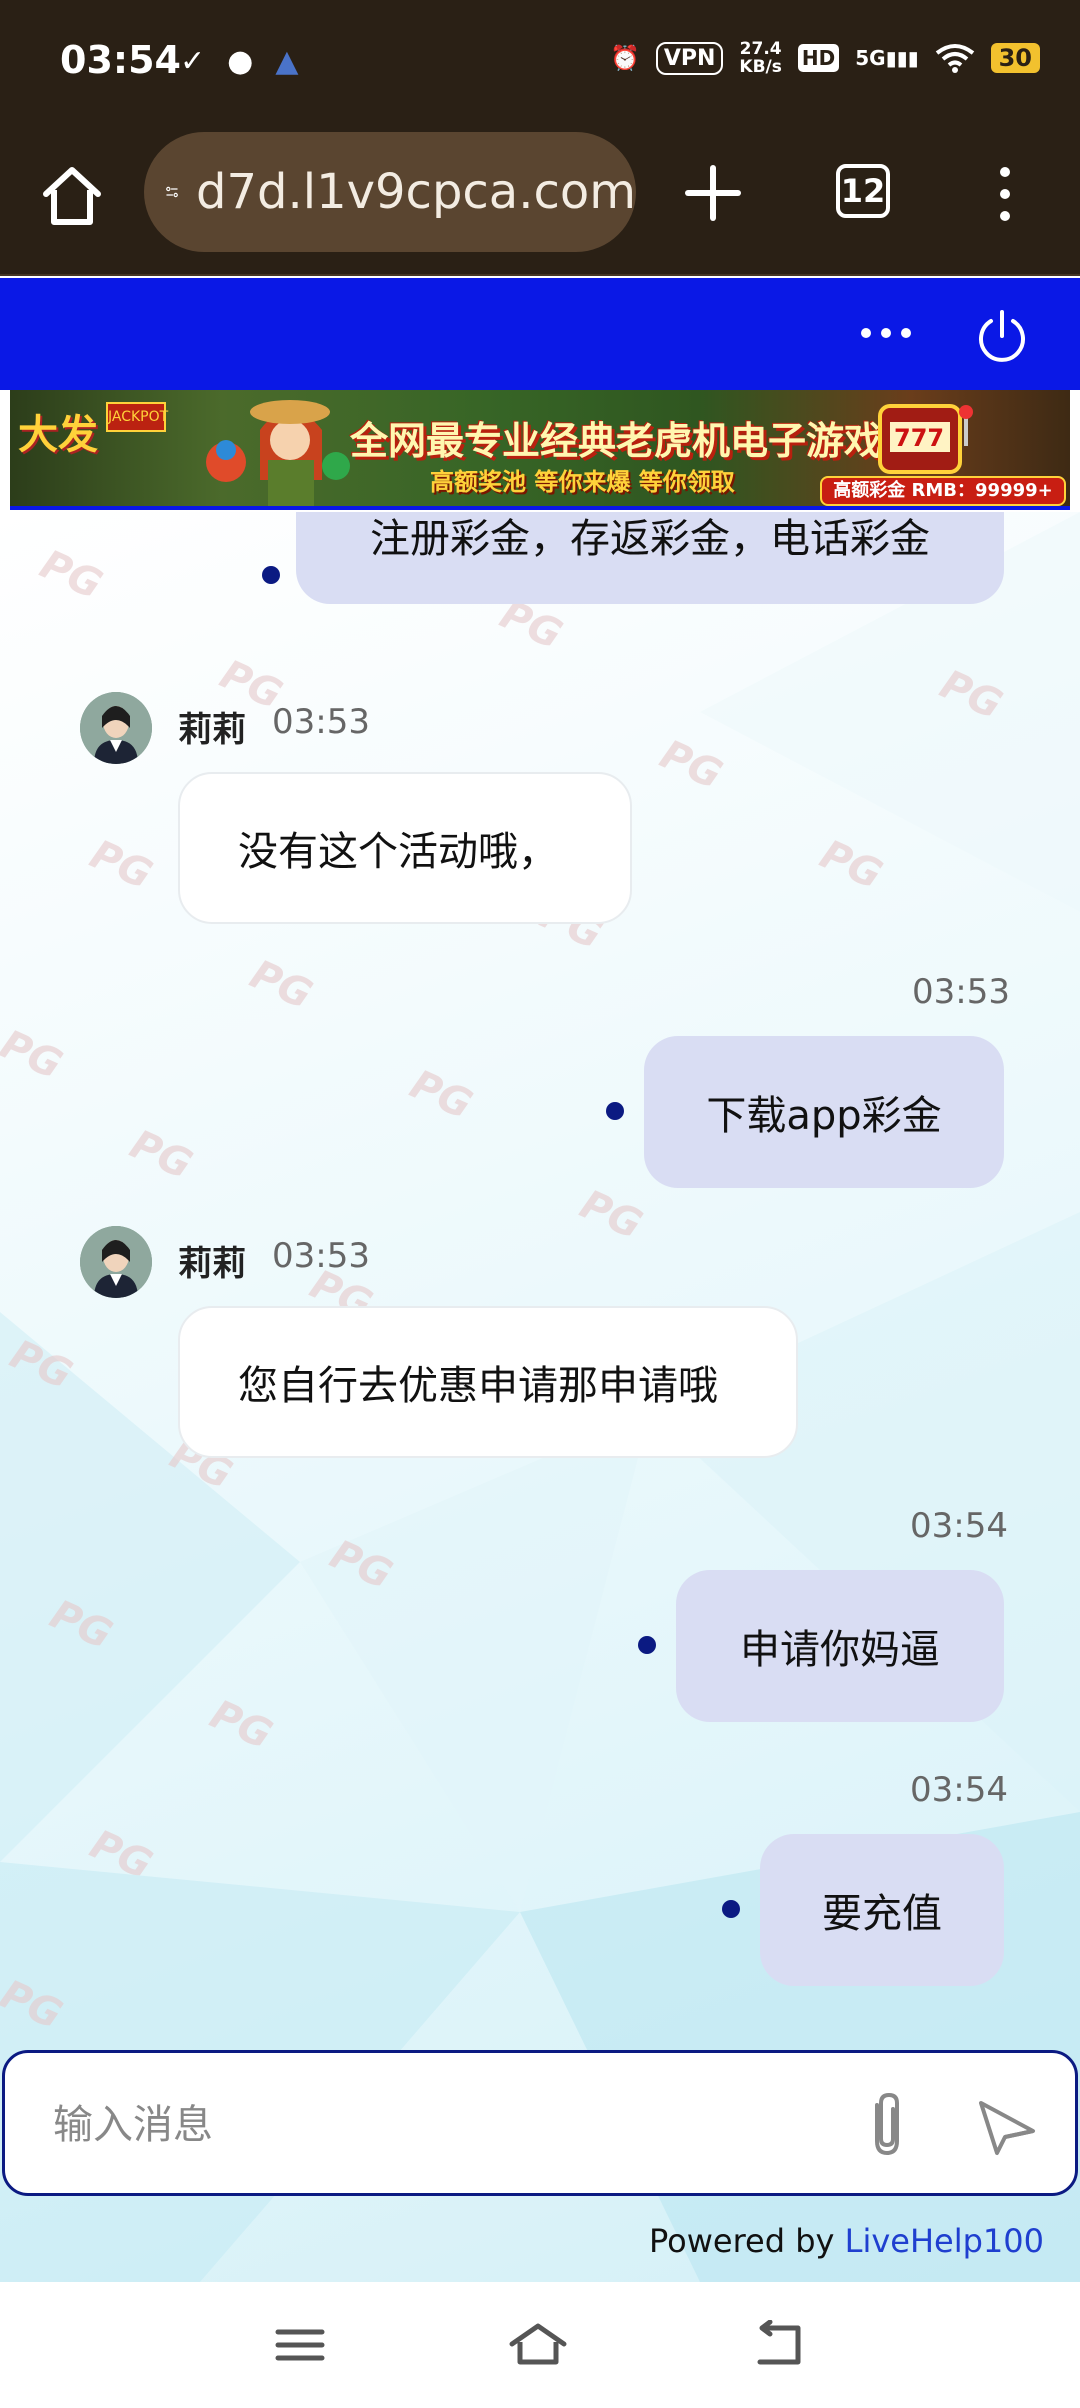  Describe the element at coordinates (398, 852) in the screenshot. I see `message-text: 没有这个活动哦，` at that location.